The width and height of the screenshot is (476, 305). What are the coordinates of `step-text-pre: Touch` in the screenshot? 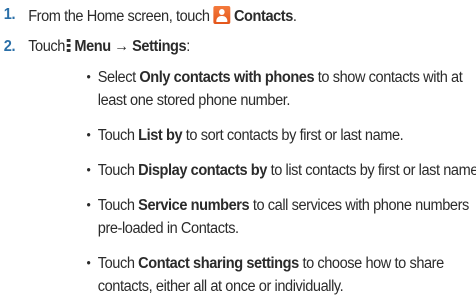 It's located at (46, 46).